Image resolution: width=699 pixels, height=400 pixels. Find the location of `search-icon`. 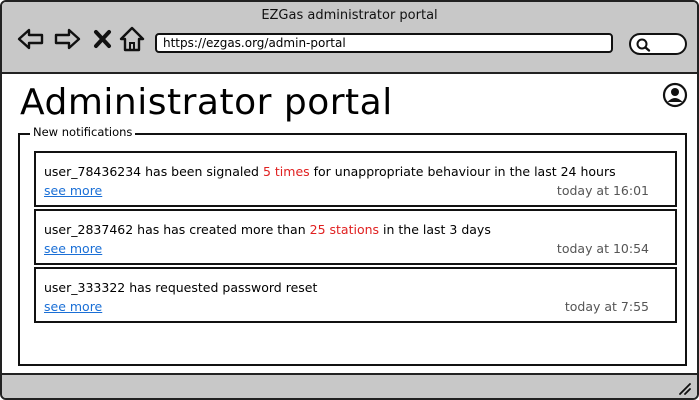

search-icon is located at coordinates (643, 45).